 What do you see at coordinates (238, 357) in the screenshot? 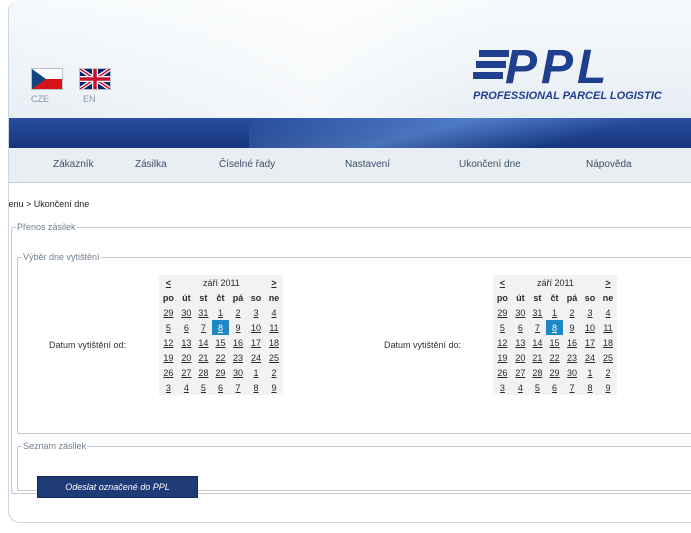
I see `calendar-from-day: 23` at bounding box center [238, 357].